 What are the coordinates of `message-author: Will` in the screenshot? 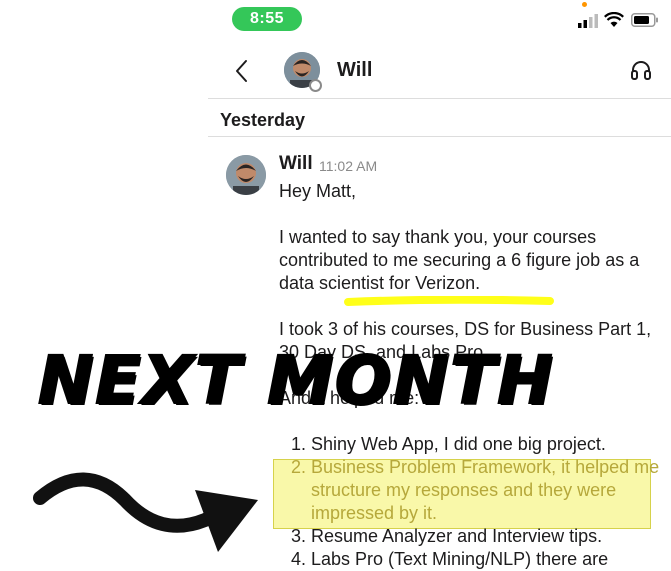 It's located at (296, 164).